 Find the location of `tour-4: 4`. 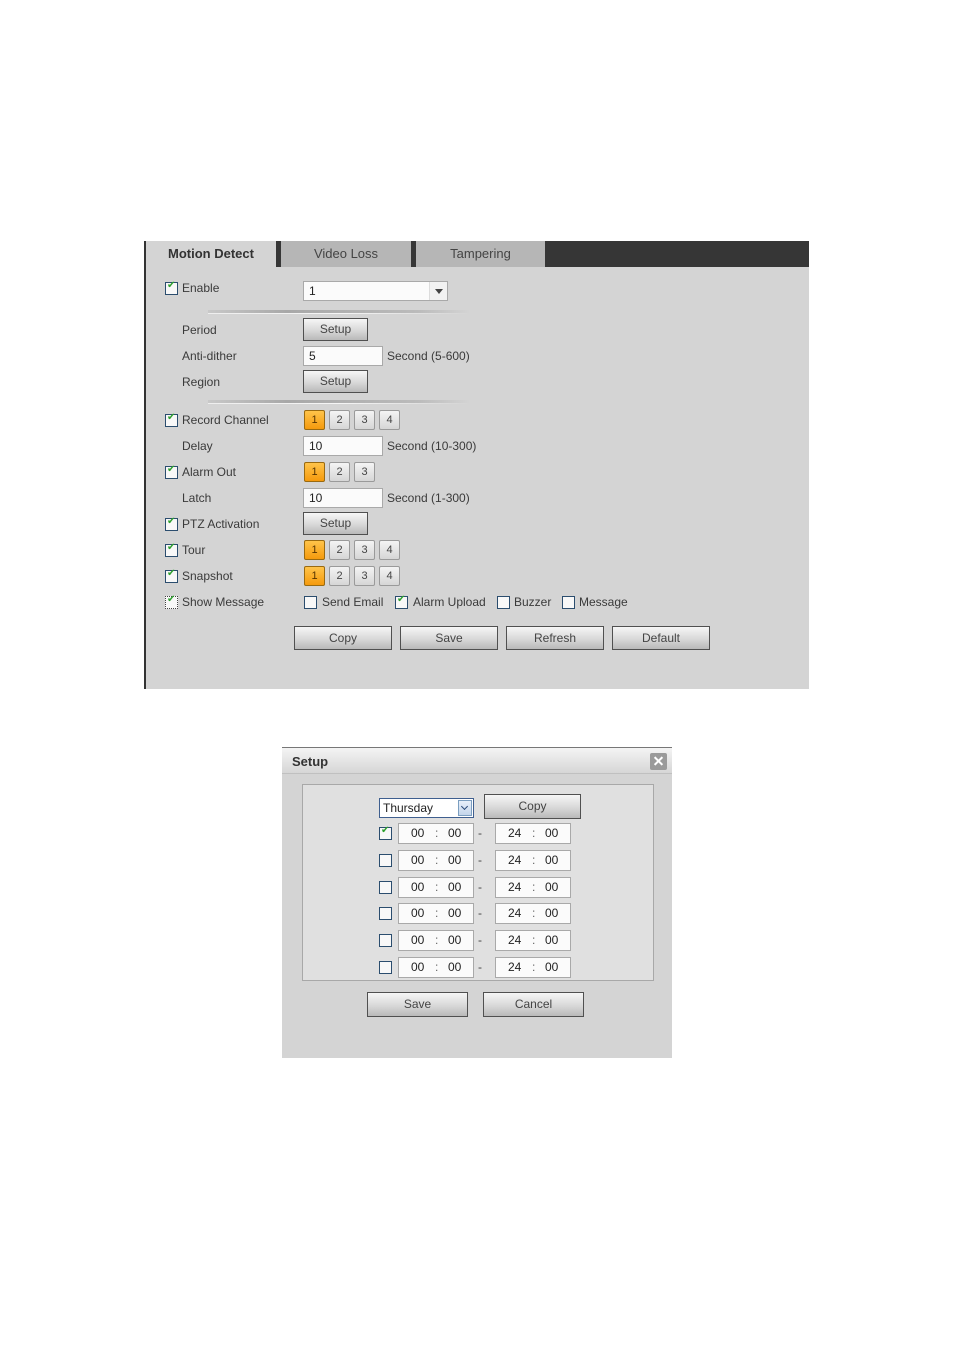

tour-4: 4 is located at coordinates (389, 550).